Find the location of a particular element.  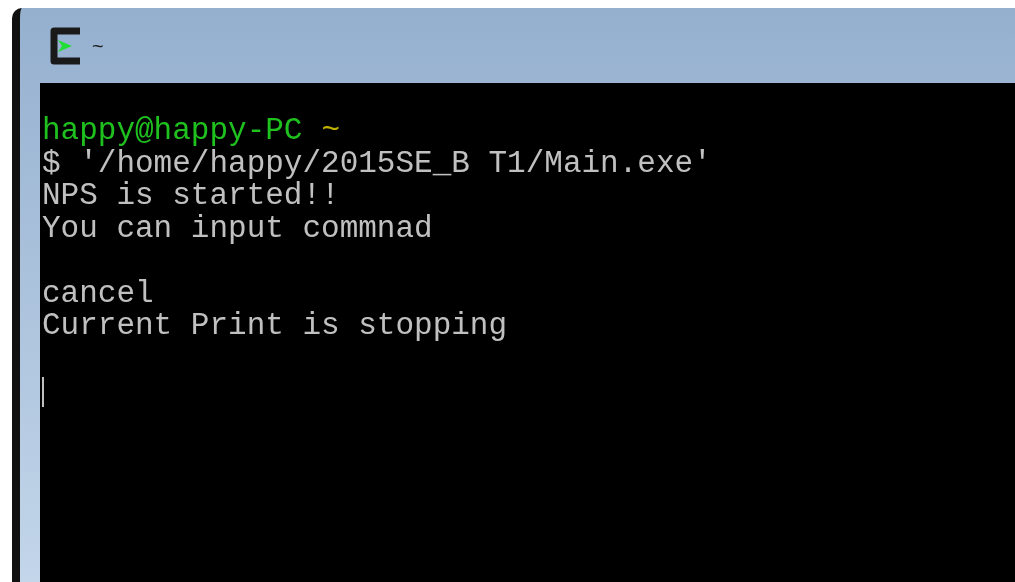

prompt-user-host: happy@happy-PC is located at coordinates (172, 131).